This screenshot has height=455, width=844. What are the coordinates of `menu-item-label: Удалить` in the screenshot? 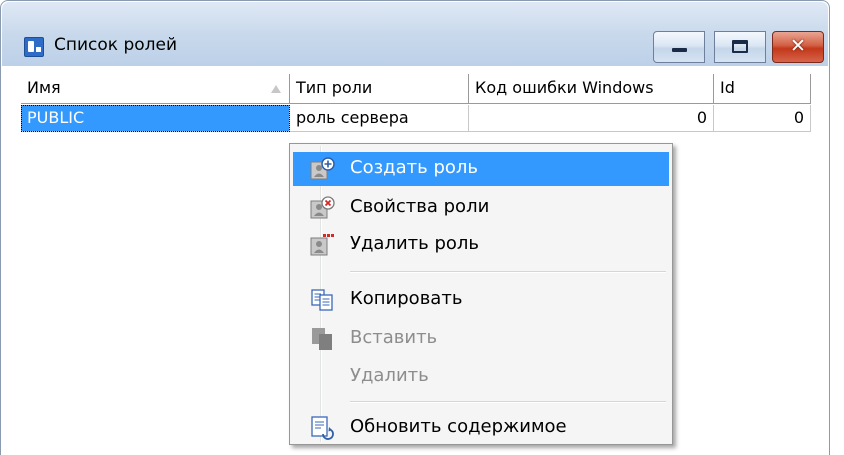 It's located at (389, 375).